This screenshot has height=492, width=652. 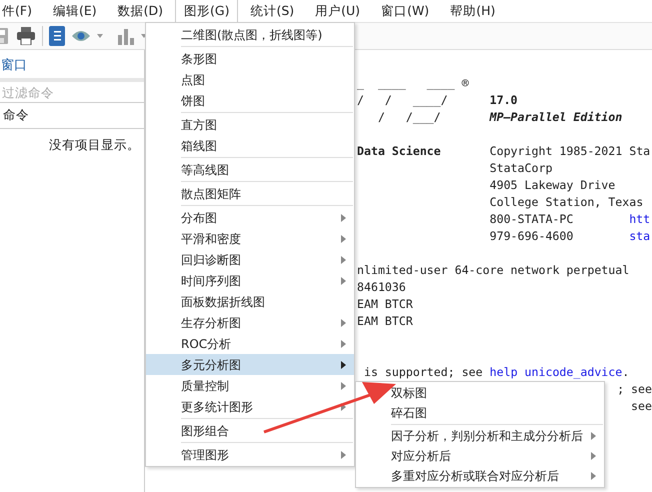 What do you see at coordinates (250, 343) in the screenshot?
I see `menu-item: ROC分析` at bounding box center [250, 343].